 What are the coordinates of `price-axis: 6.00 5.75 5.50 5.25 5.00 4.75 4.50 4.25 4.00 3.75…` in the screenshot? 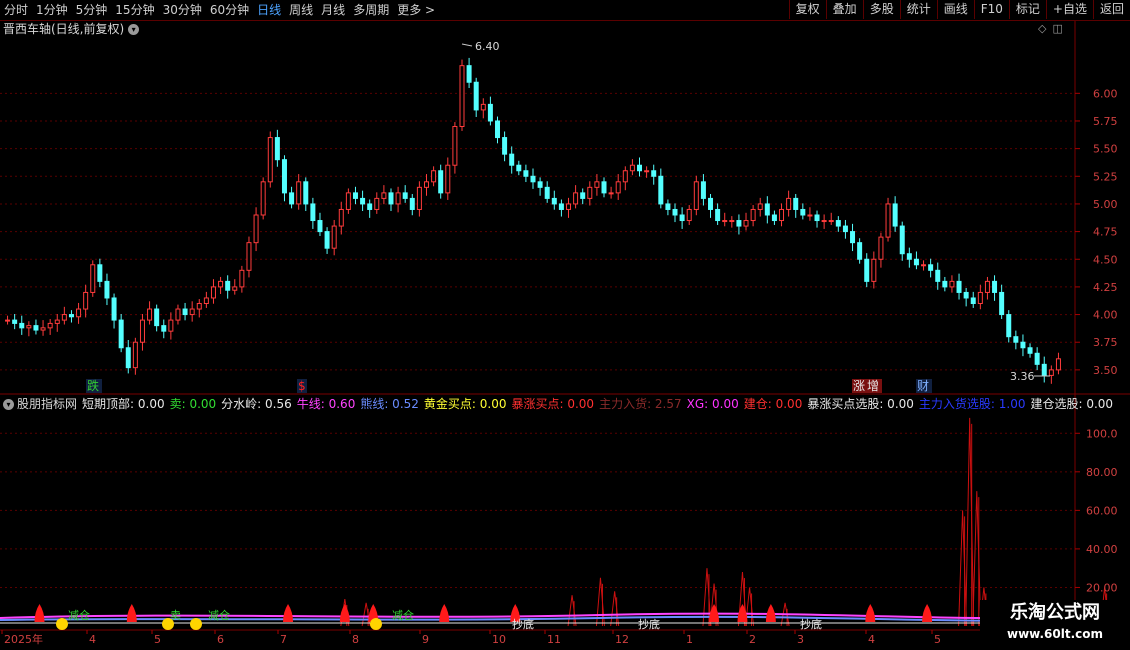 It's located at (1096, 232).